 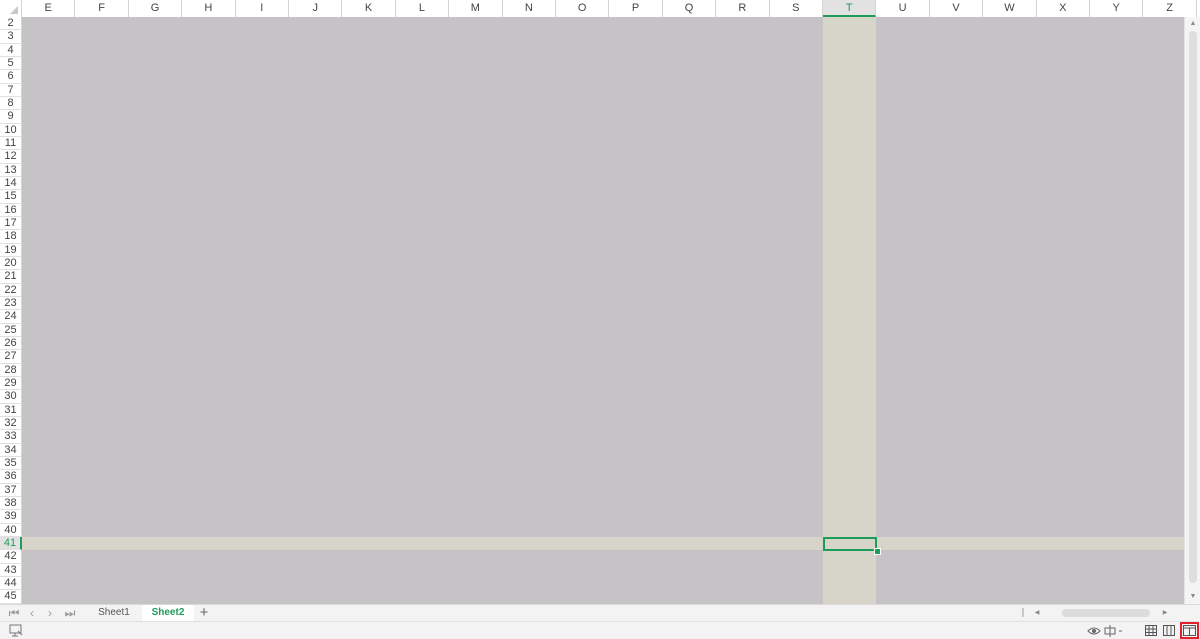 I want to click on first-sheet-icon: ⏮, so click(x=14, y=613).